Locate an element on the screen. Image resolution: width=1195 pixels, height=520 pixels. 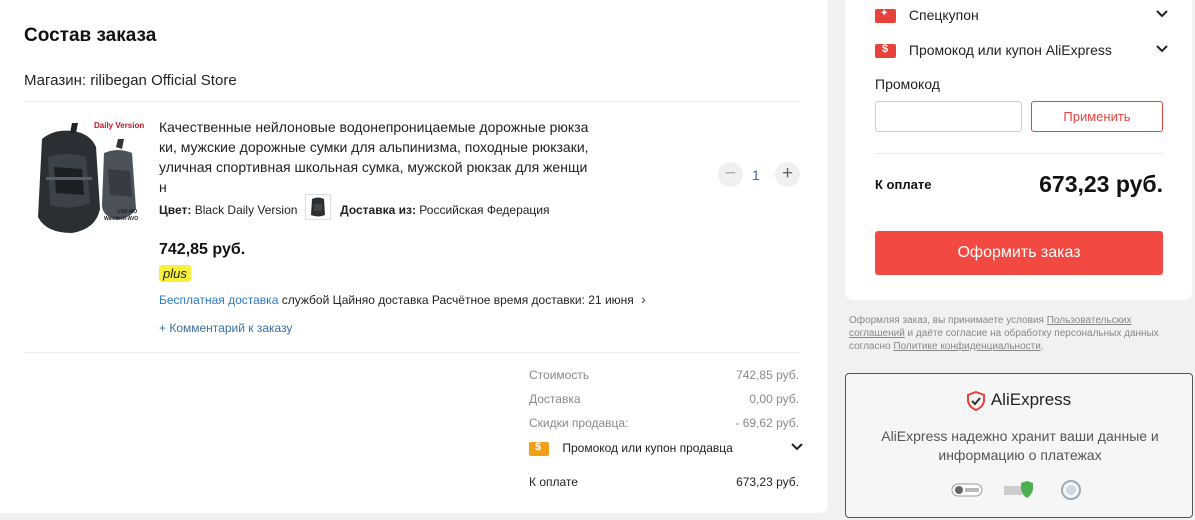
backpack-image: Daily Version USB-MO Waistbelt-AVO is located at coordinates (84, 177).